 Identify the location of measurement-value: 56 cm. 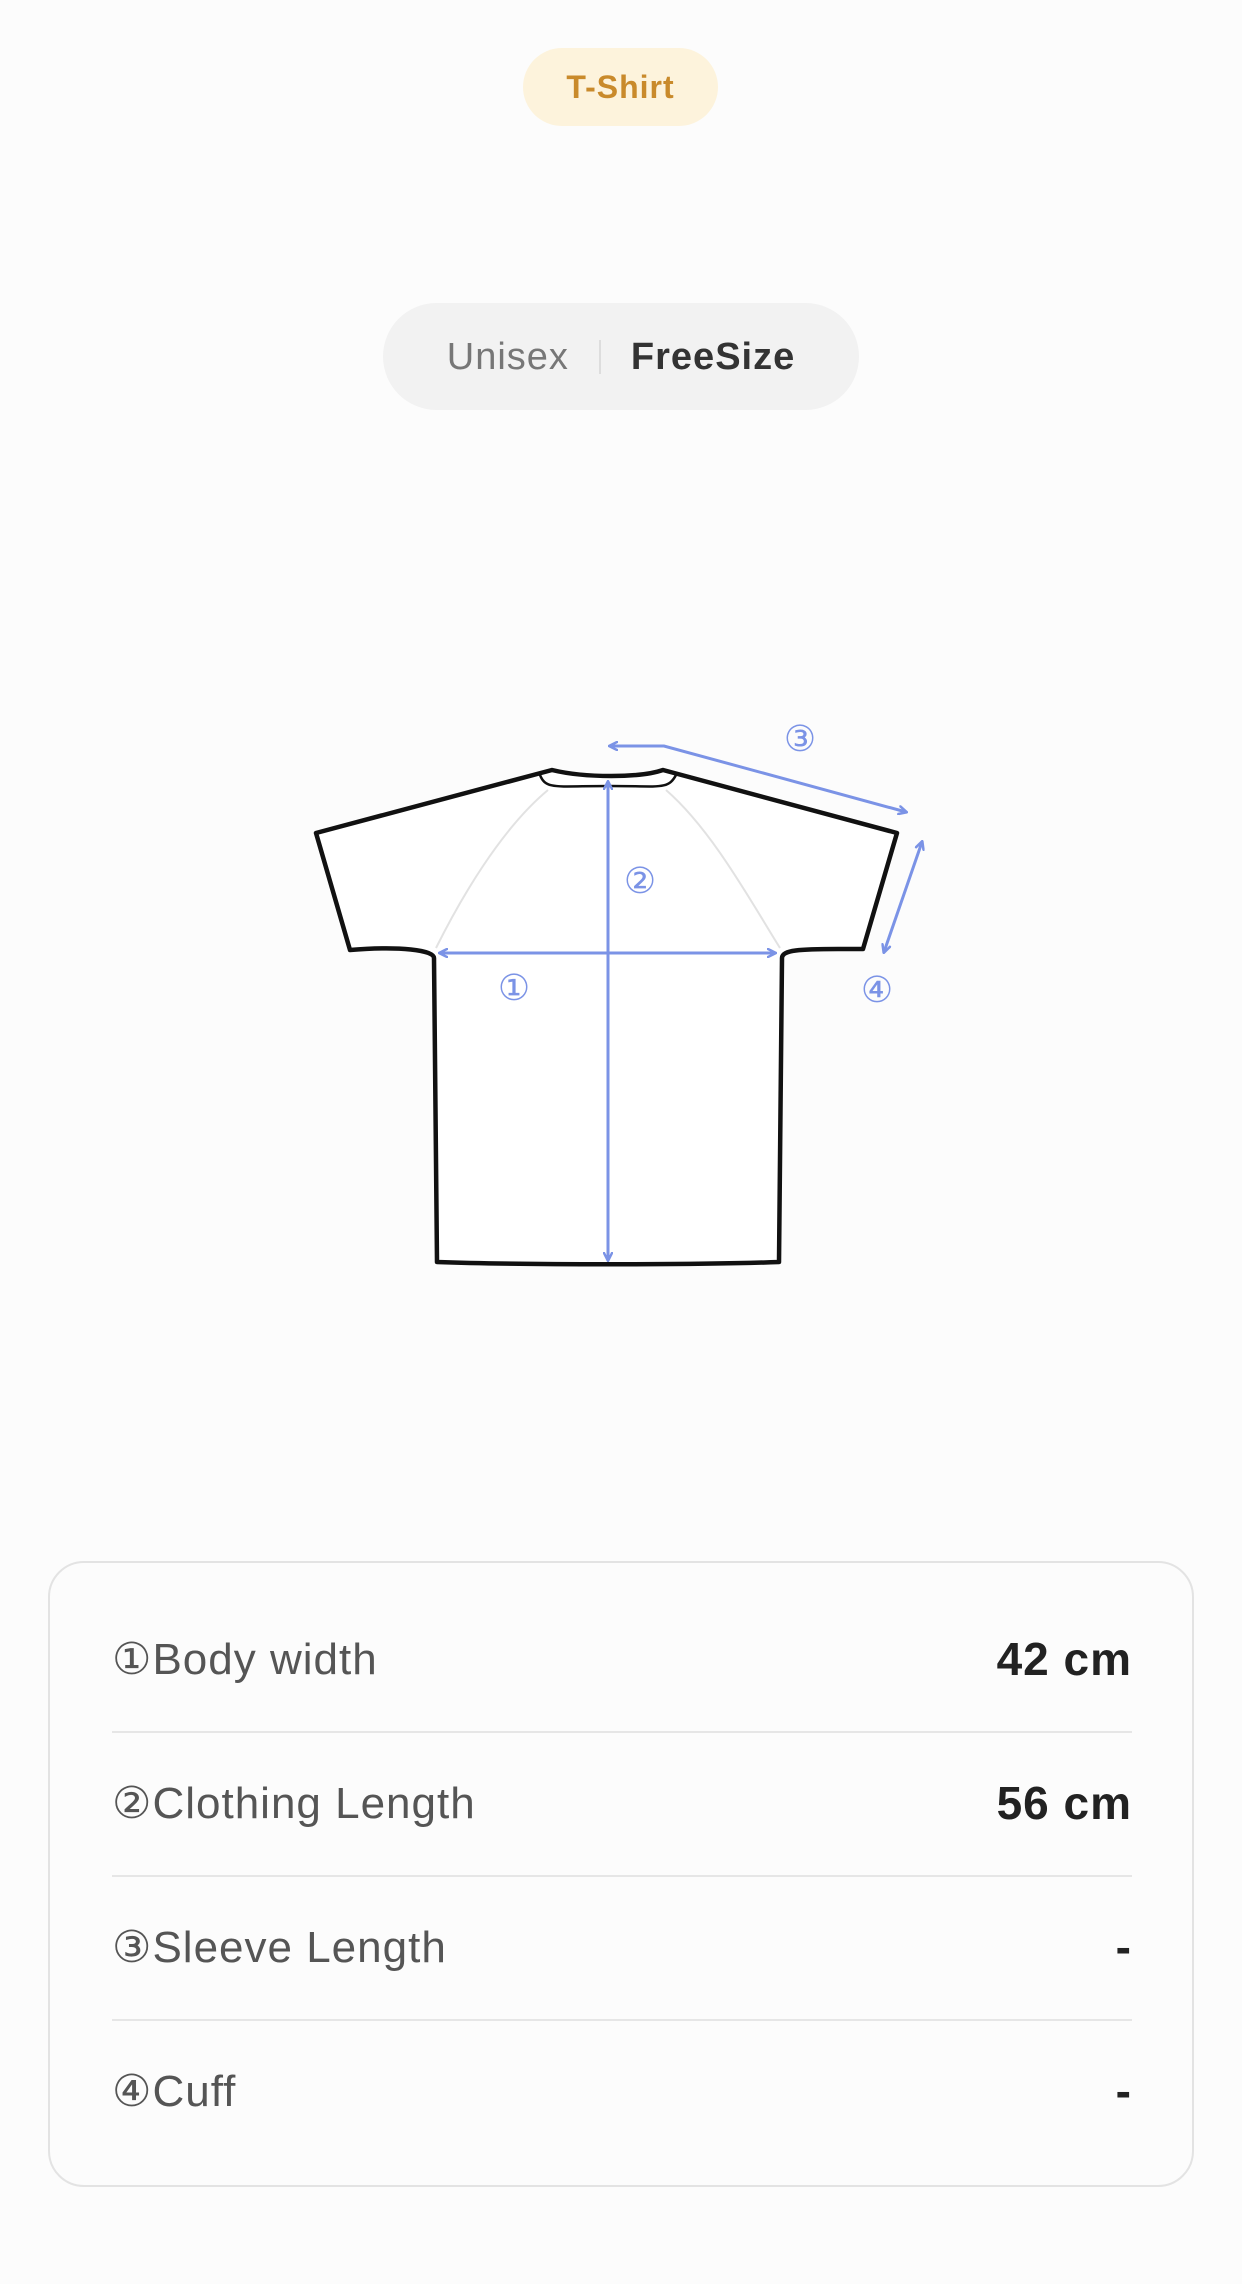
(1064, 1803).